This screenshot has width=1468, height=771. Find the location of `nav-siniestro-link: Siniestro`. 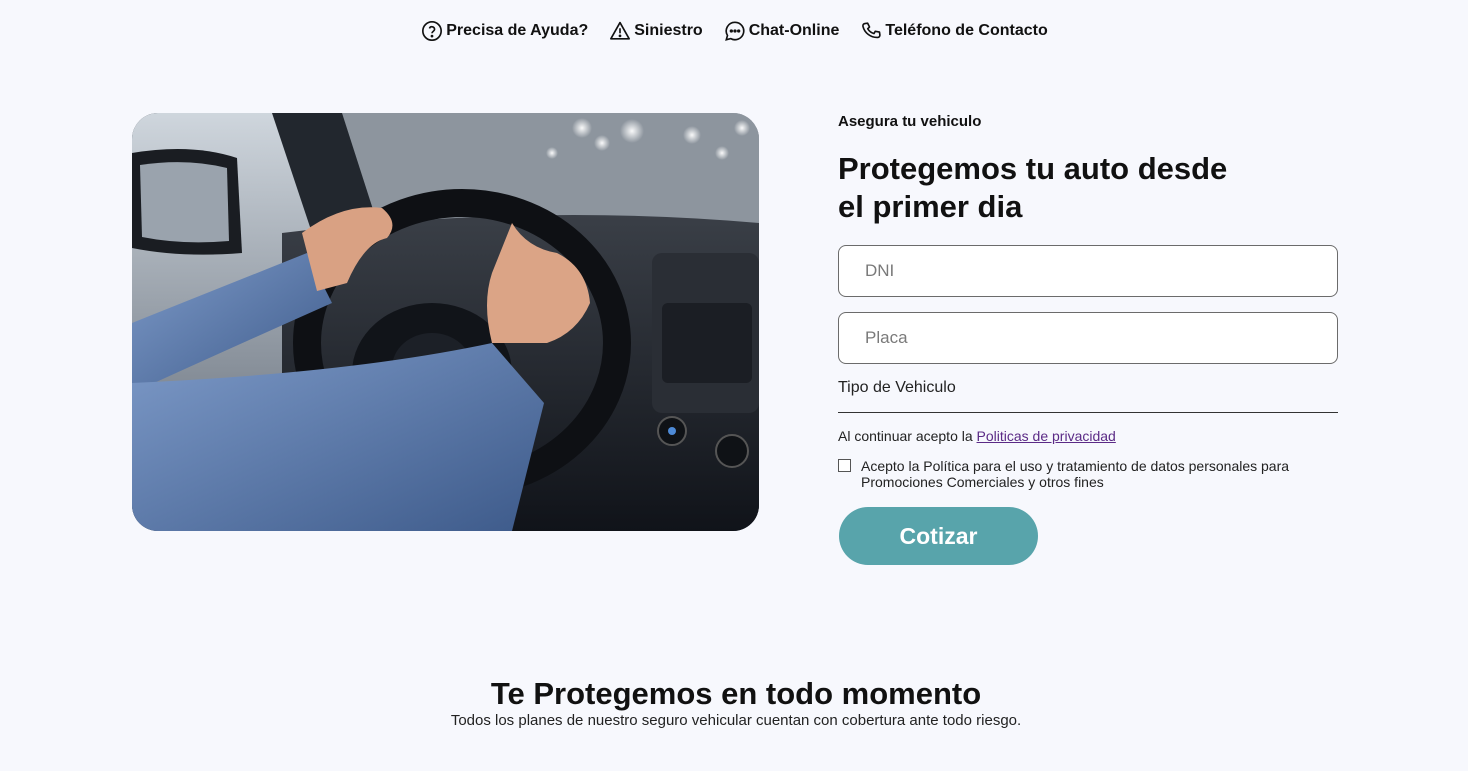

nav-siniestro-link: Siniestro is located at coordinates (655, 31).